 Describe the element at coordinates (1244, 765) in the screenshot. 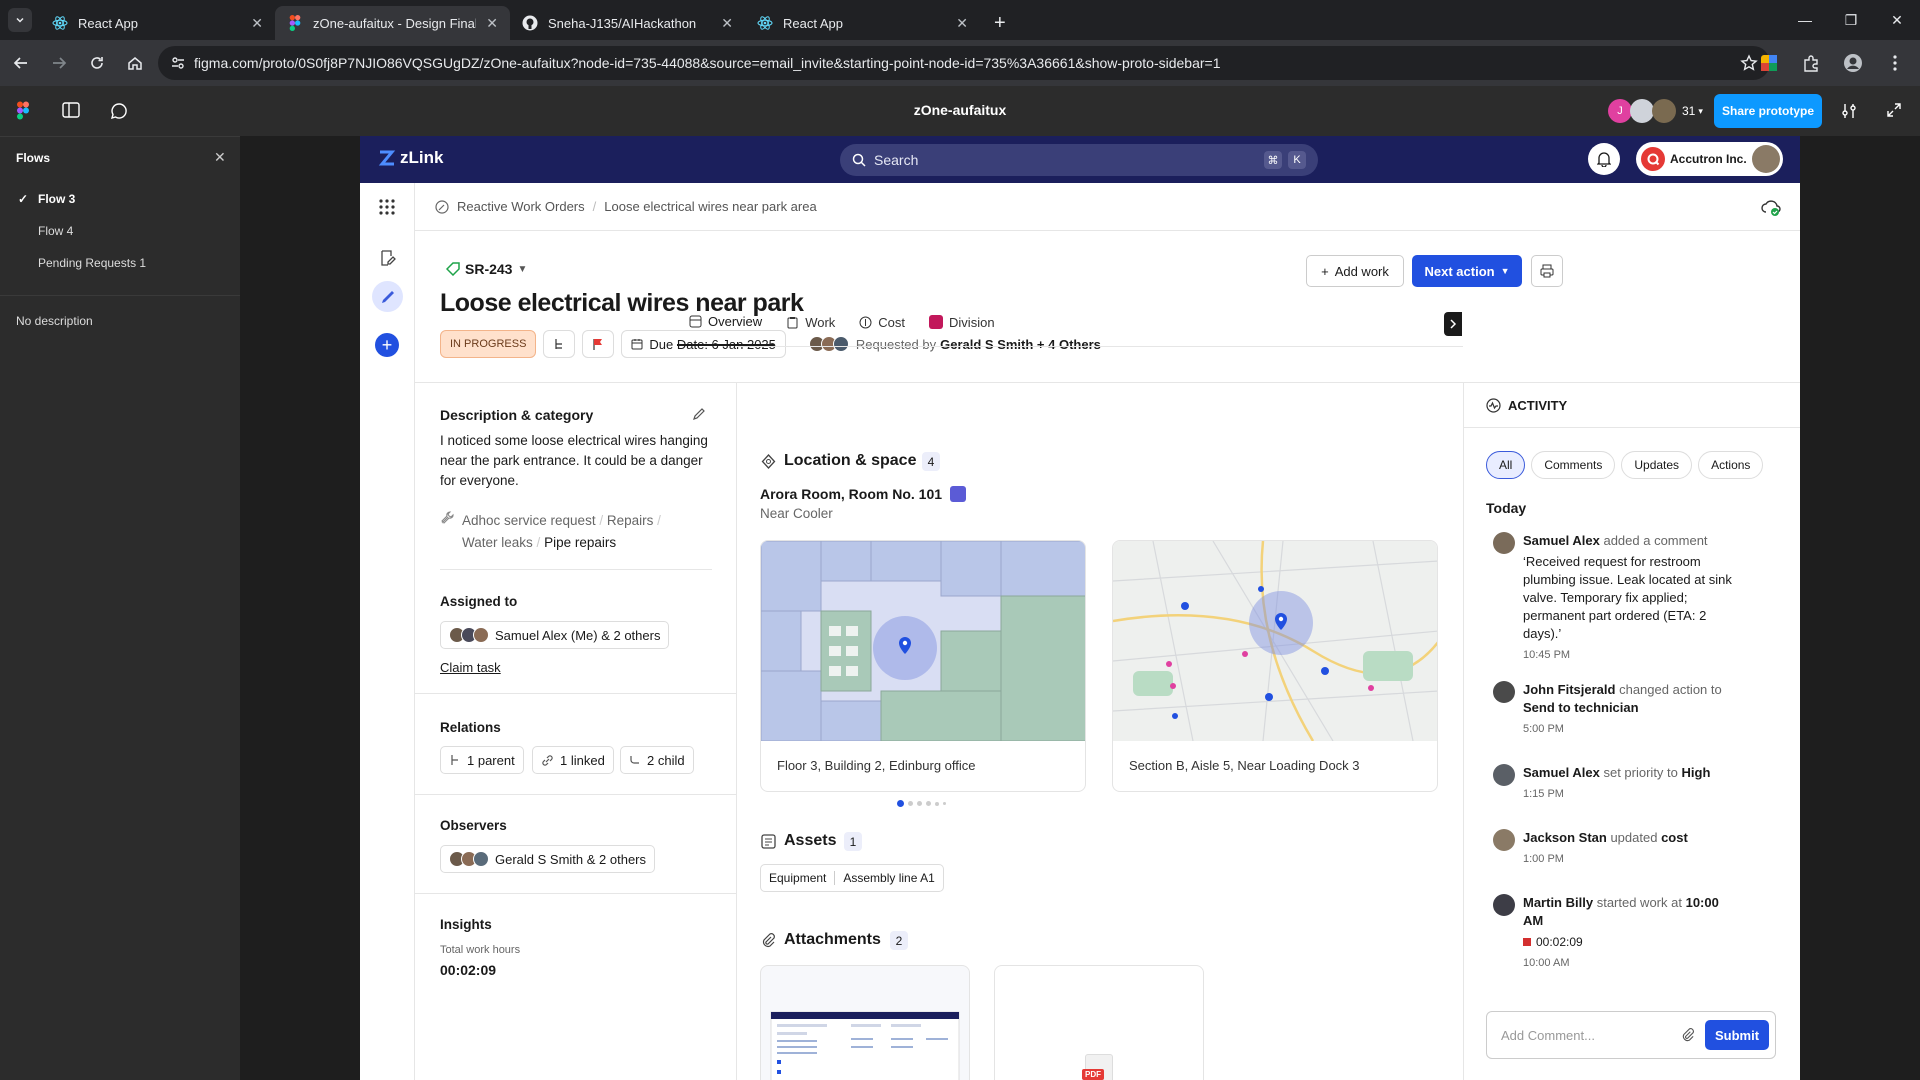

I see `location-card-caption: Section B, Aisle 5, Near Loading Dock 3` at that location.